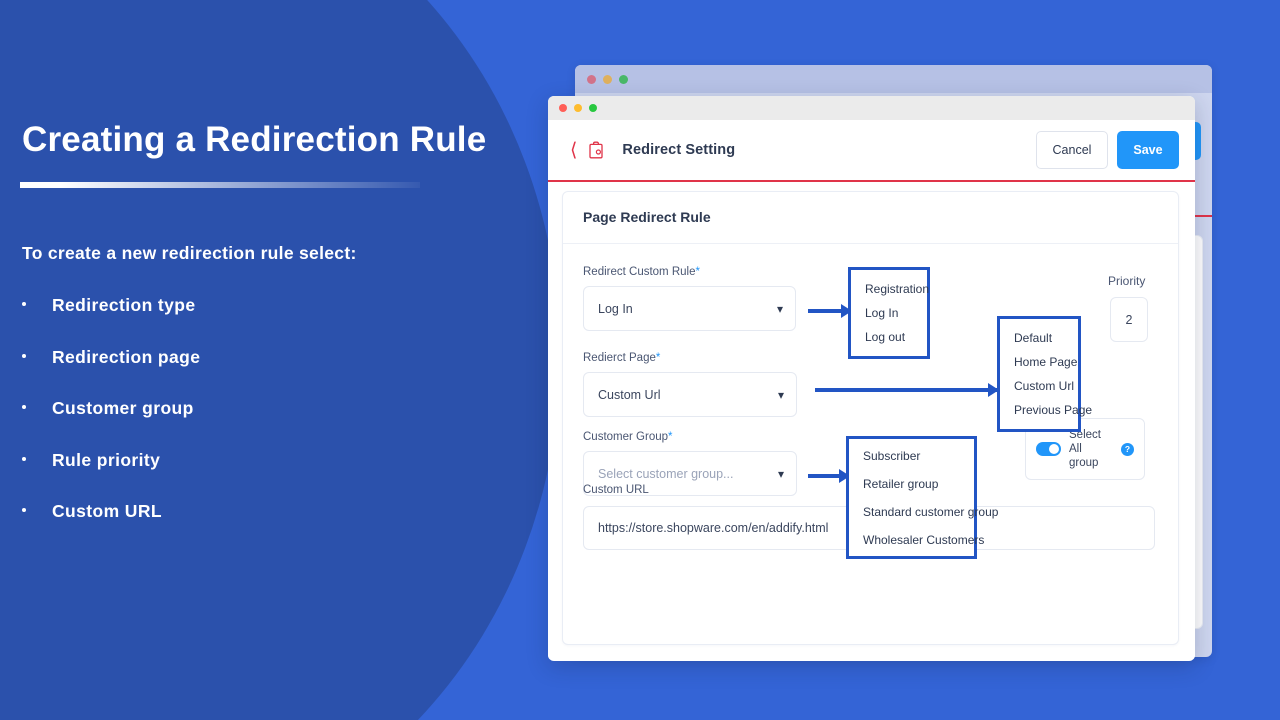 The height and width of the screenshot is (720, 1280). What do you see at coordinates (123, 408) in the screenshot?
I see `list-item-label: Customer group` at bounding box center [123, 408].